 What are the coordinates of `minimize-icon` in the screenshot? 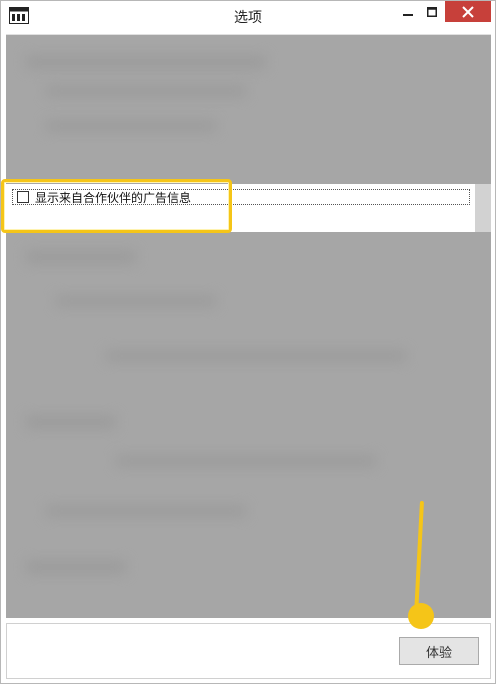 It's located at (408, 14).